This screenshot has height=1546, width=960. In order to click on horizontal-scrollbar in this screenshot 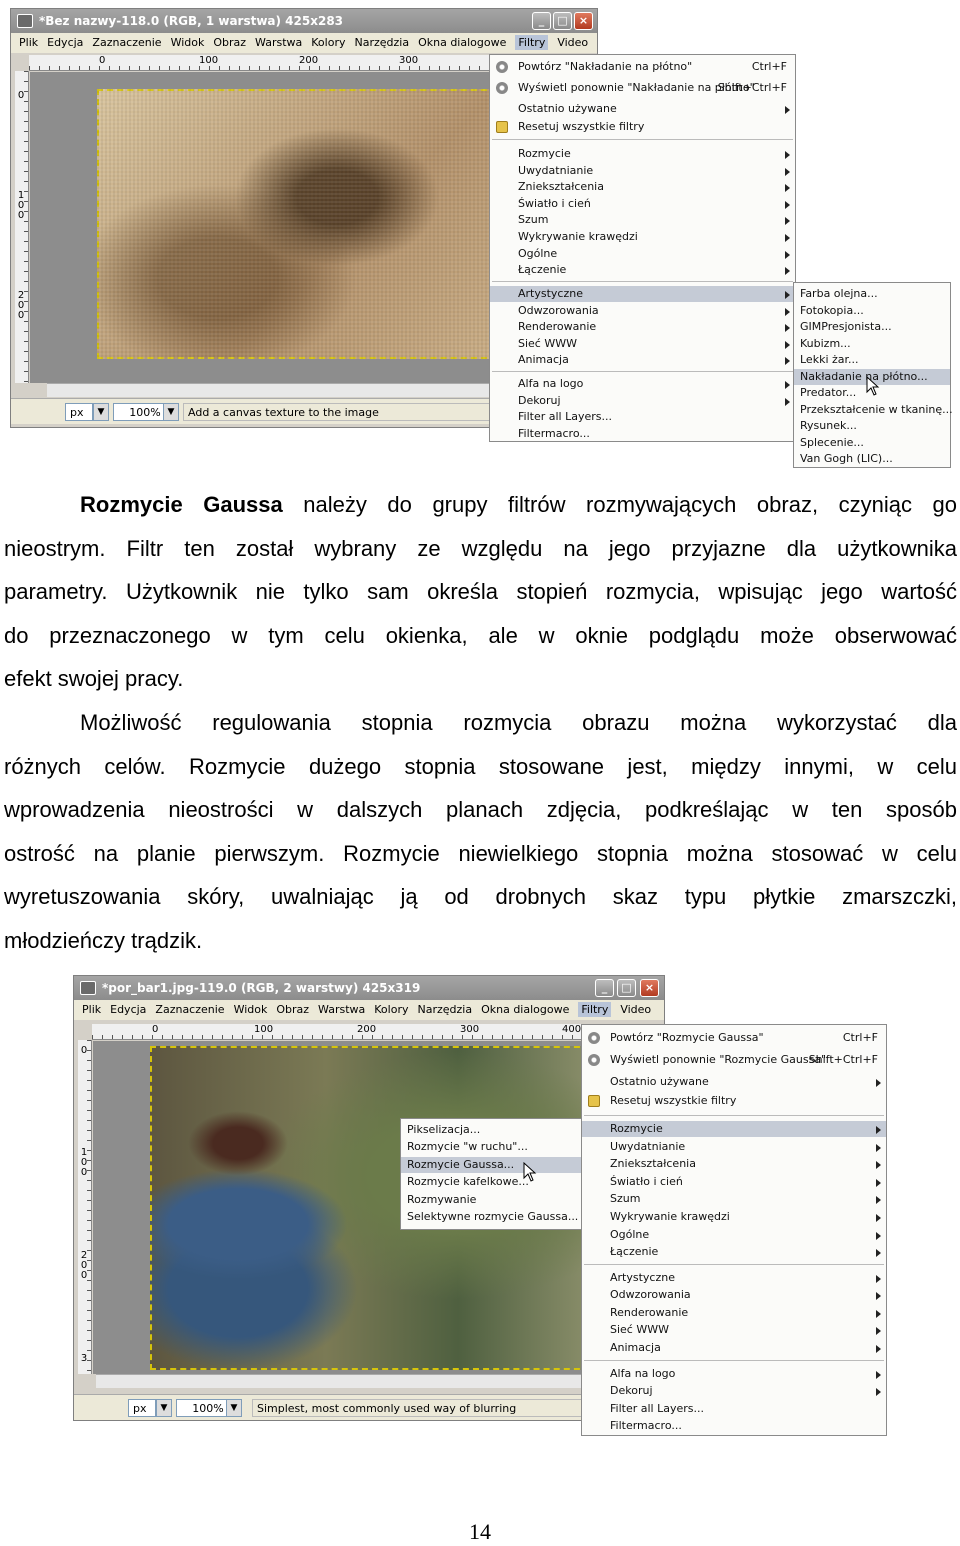, I will do `click(380, 1381)`.